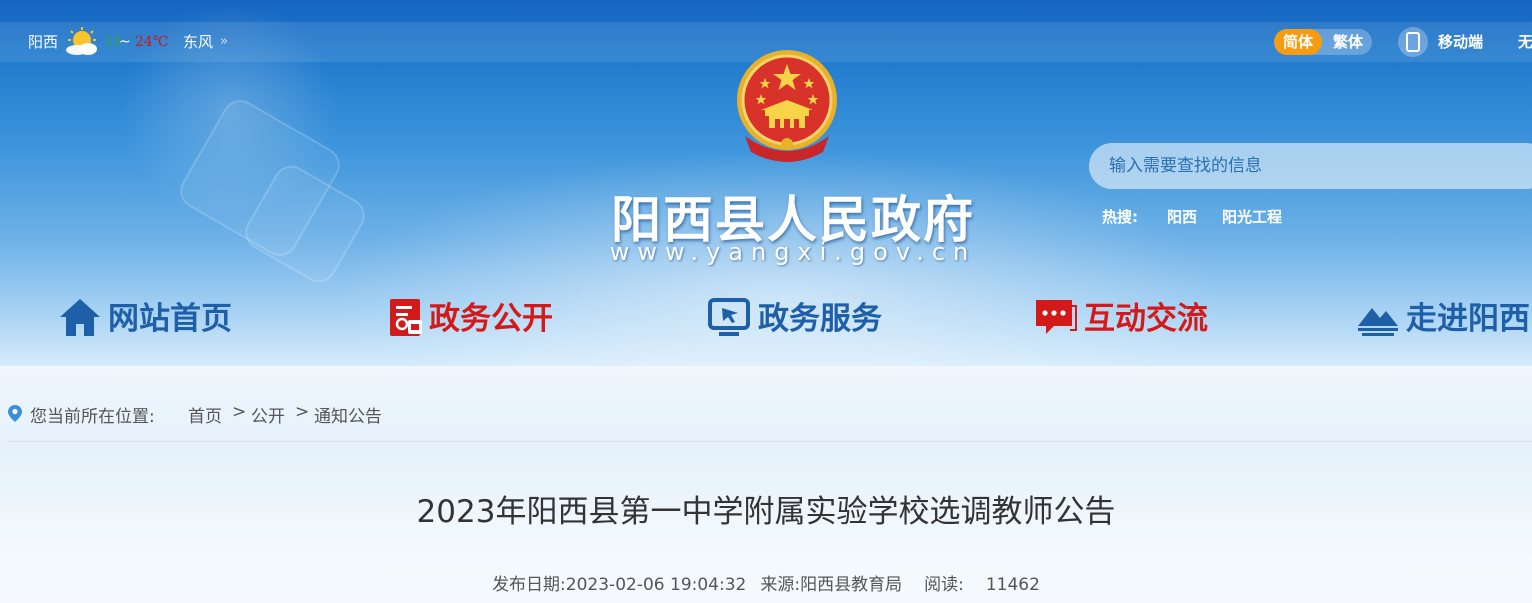 This screenshot has width=1532, height=603. Describe the element at coordinates (43, 42) in the screenshot. I see `weather-city: 阳西` at that location.